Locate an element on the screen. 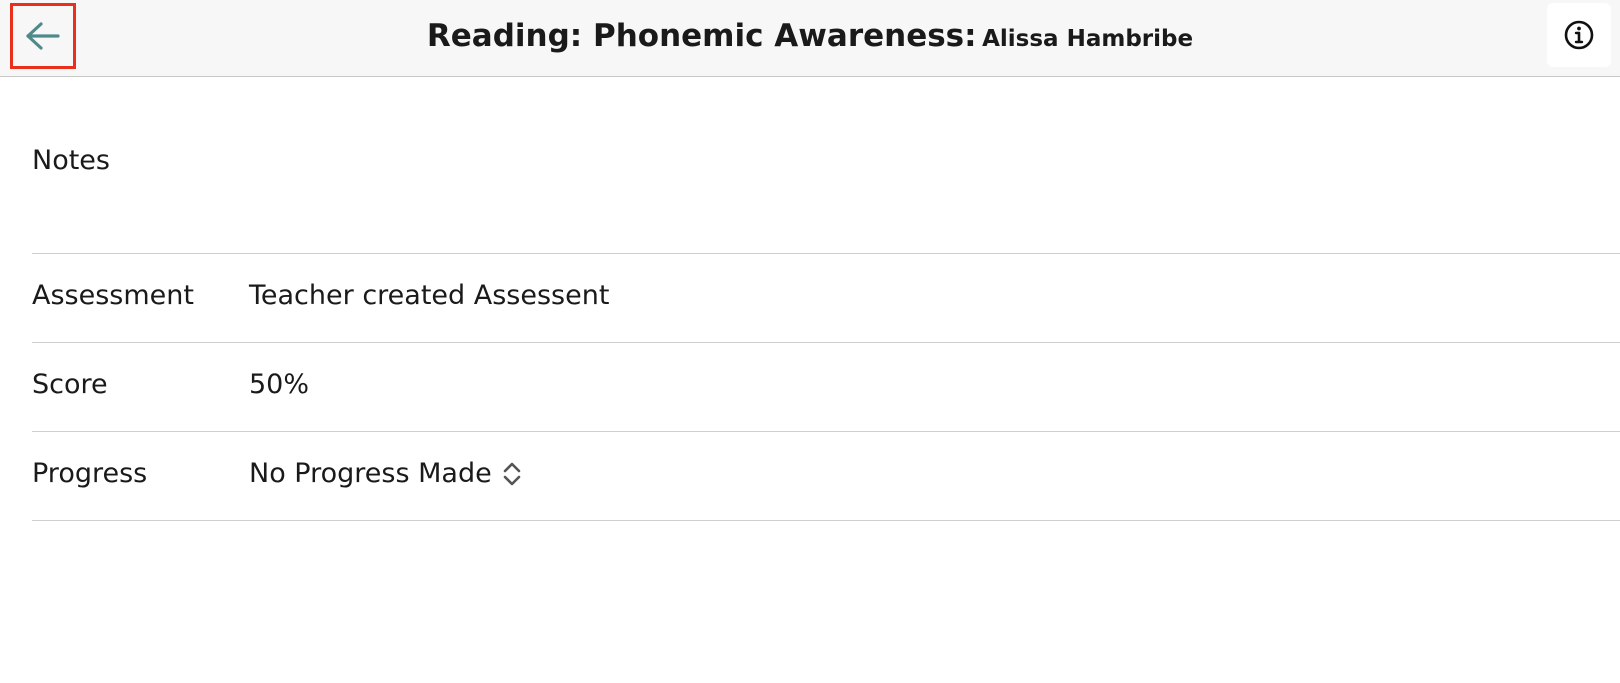 The height and width of the screenshot is (683, 1620). info-circle-icon is located at coordinates (1579, 35).